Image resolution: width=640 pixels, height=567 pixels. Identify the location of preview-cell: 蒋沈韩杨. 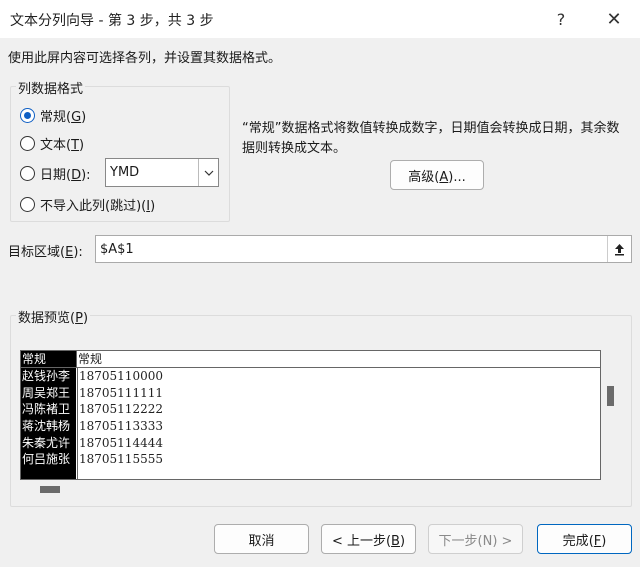
(46, 426).